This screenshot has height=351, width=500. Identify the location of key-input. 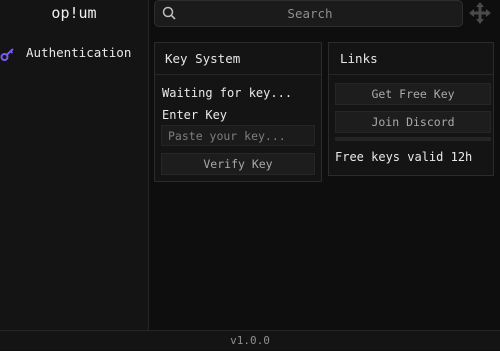
(238, 135).